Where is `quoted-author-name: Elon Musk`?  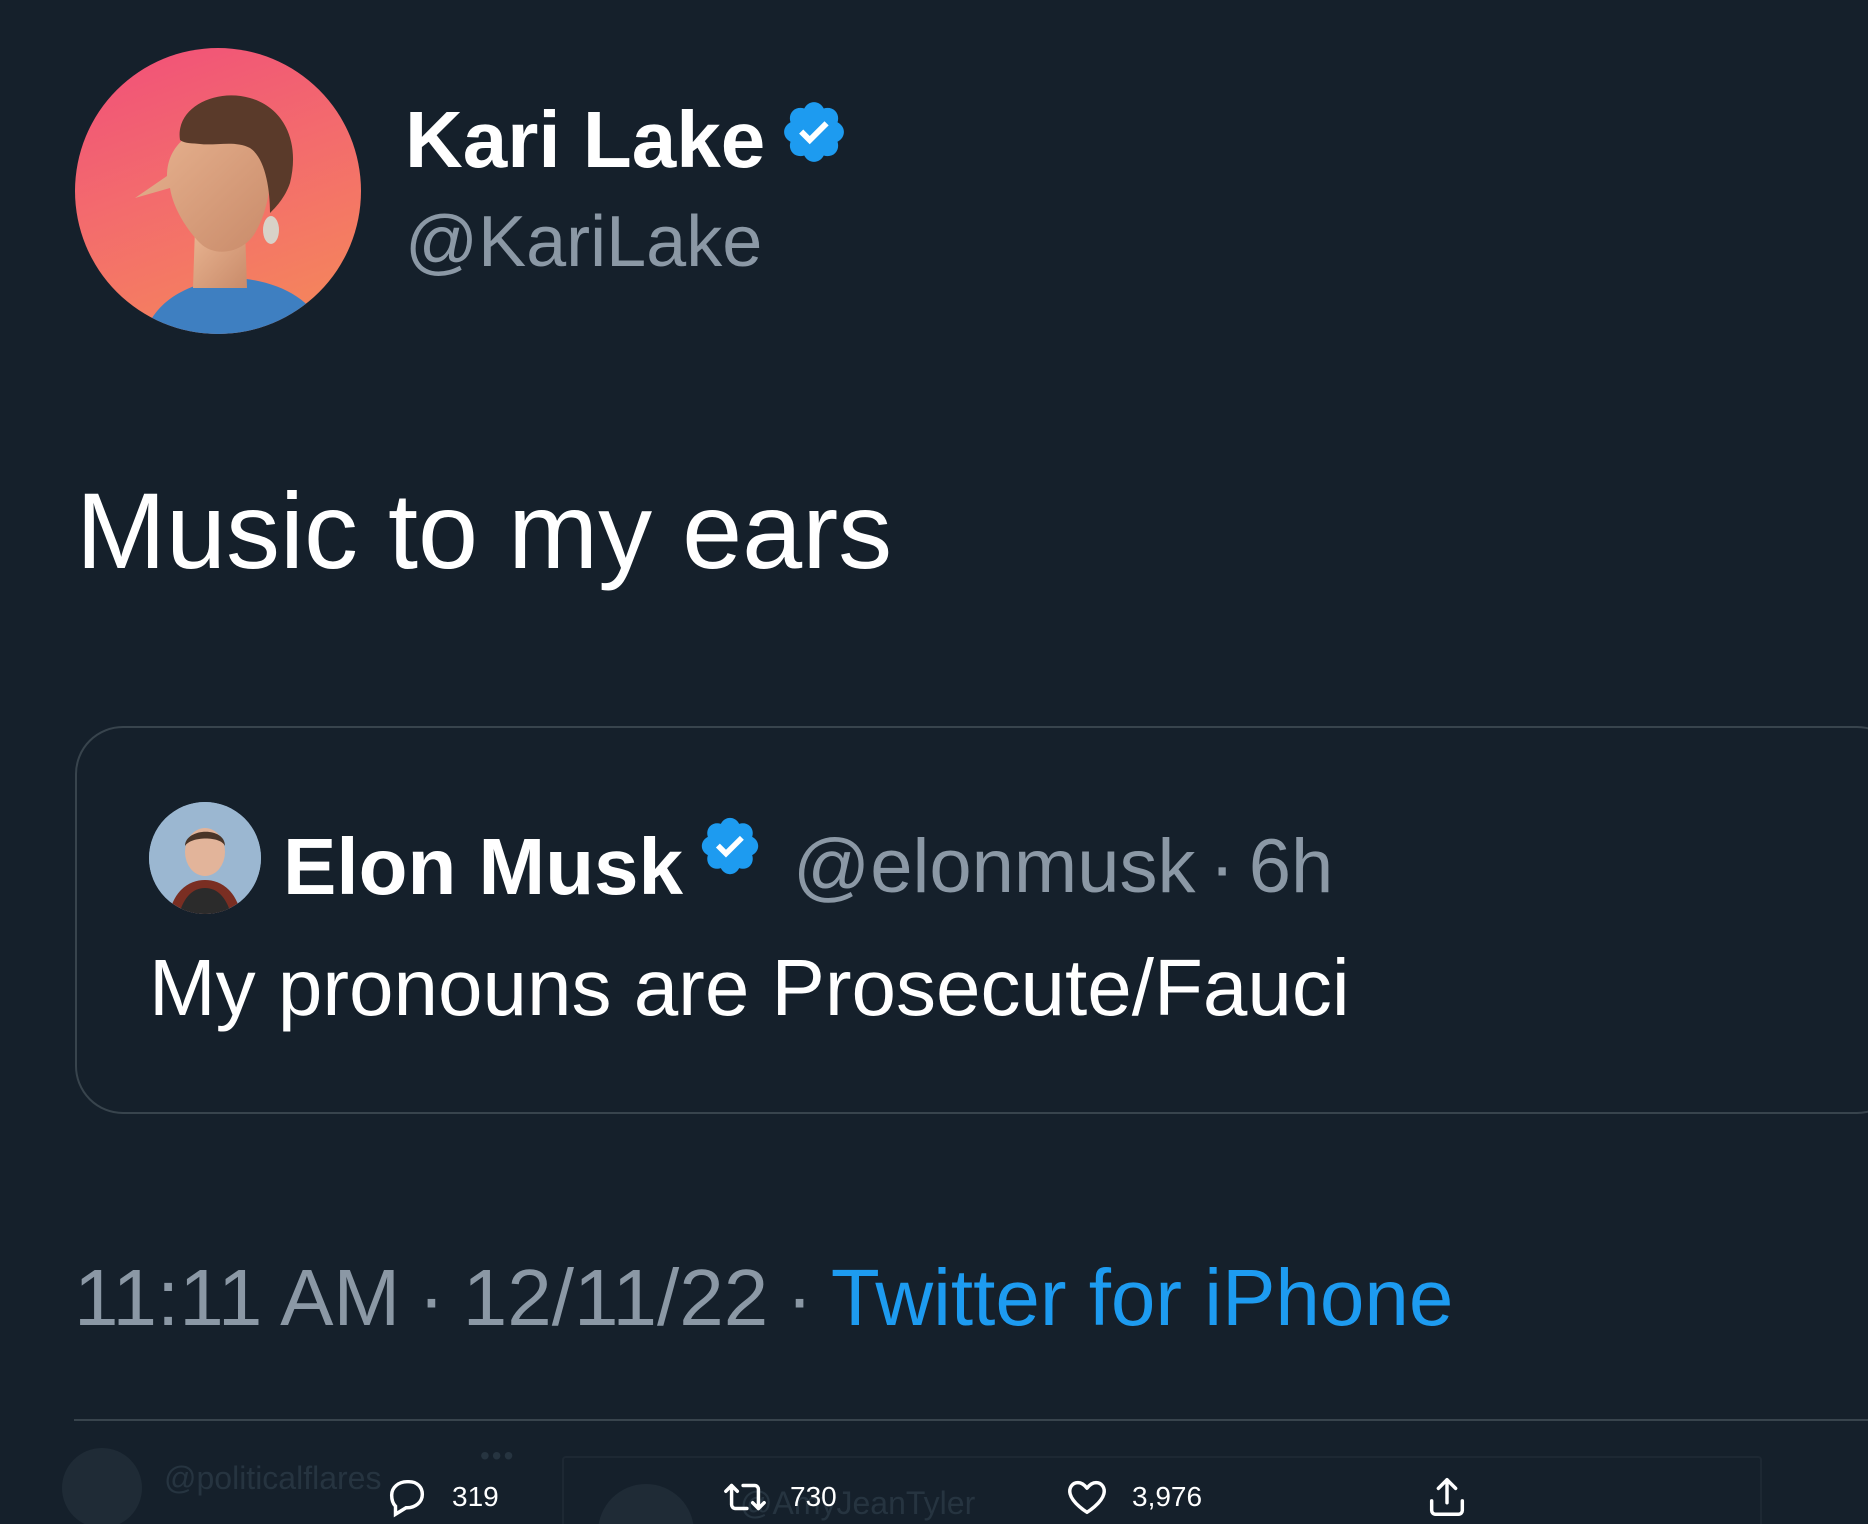 quoted-author-name: Elon Musk is located at coordinates (483, 867).